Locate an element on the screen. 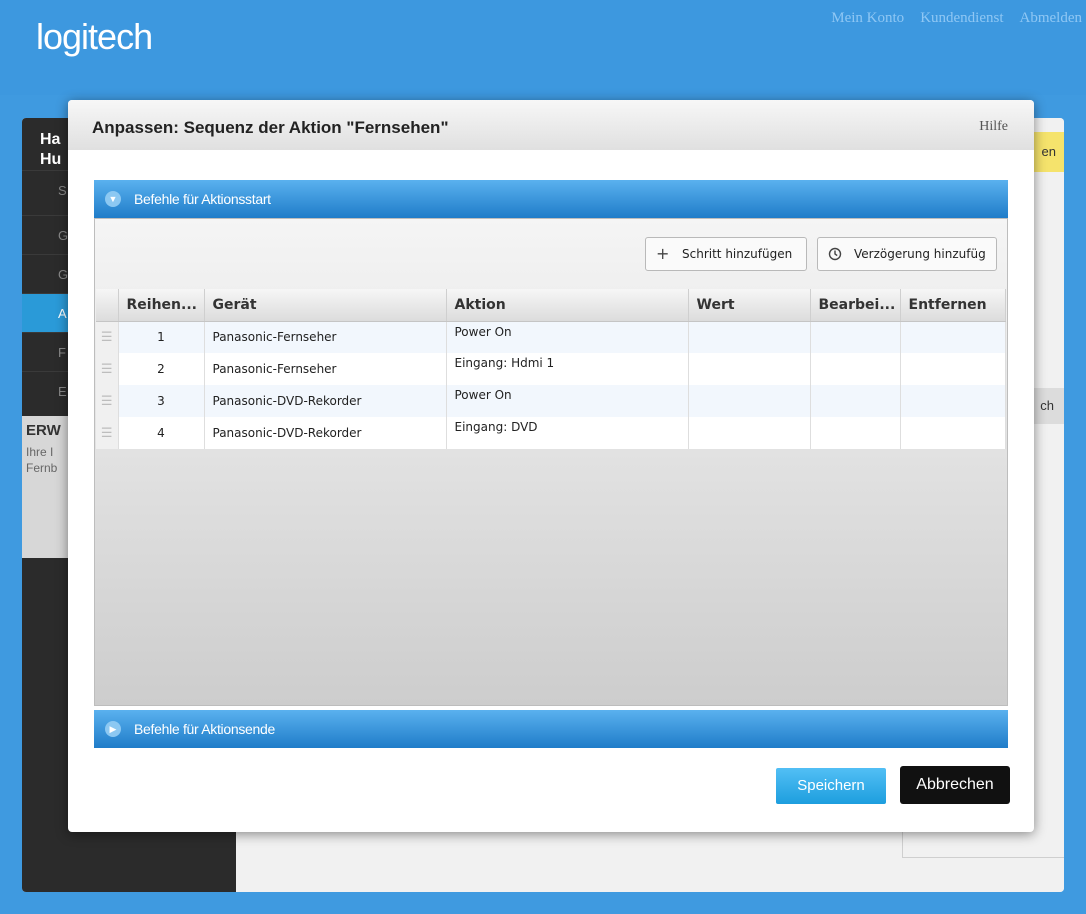 The height and width of the screenshot is (914, 1086). column-handle is located at coordinates (107, 305).